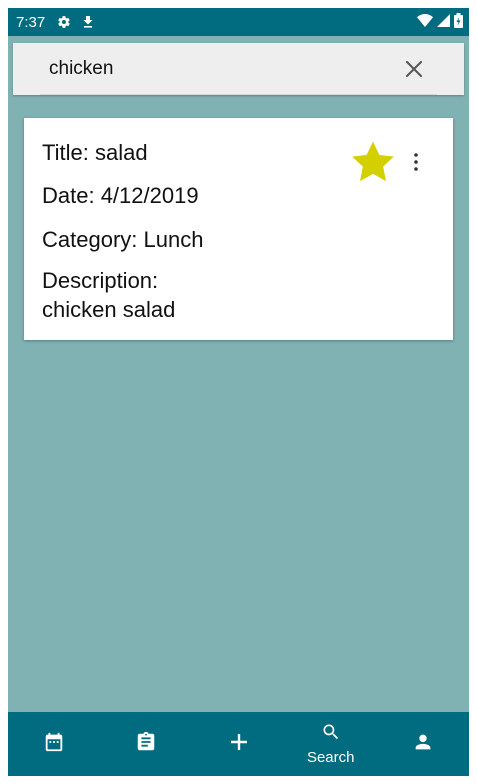 Image resolution: width=477 pixels, height=784 pixels. I want to click on battery-icon, so click(458, 22).